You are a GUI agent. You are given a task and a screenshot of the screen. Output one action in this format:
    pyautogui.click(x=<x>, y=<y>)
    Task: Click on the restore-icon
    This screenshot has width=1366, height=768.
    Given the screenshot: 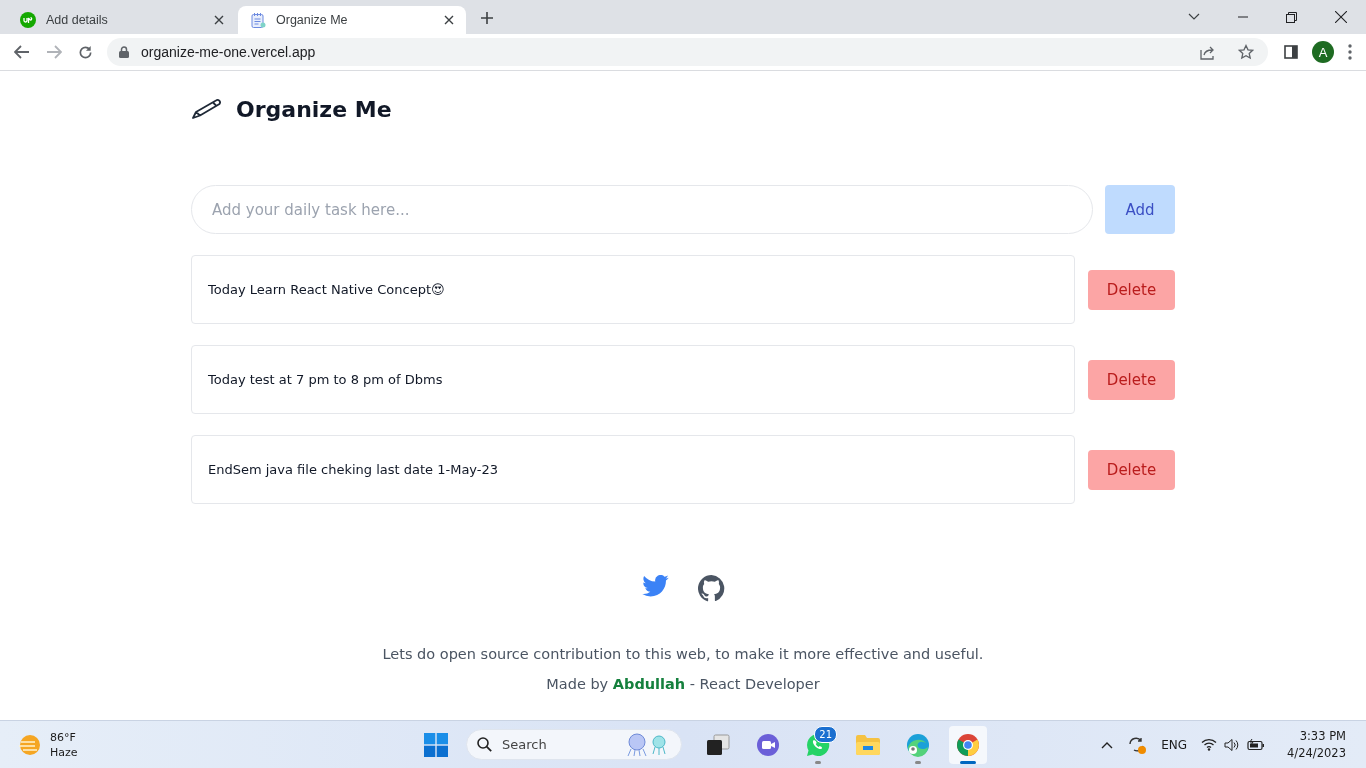 What is the action you would take?
    pyautogui.click(x=1291, y=17)
    